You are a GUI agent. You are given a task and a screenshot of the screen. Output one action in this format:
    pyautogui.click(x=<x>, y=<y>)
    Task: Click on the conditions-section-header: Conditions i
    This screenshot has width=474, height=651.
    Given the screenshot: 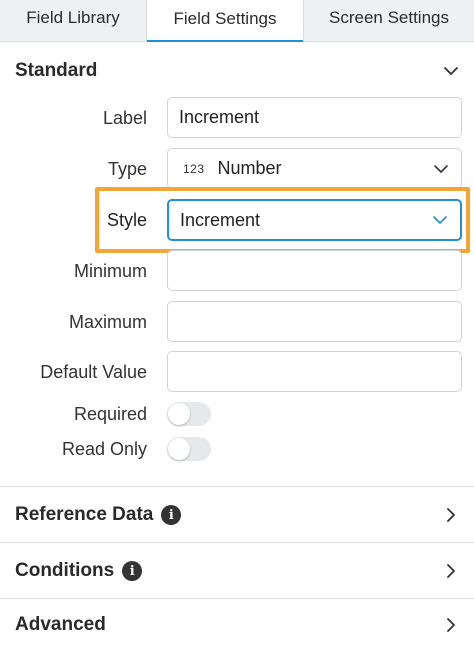 What is the action you would take?
    pyautogui.click(x=237, y=571)
    